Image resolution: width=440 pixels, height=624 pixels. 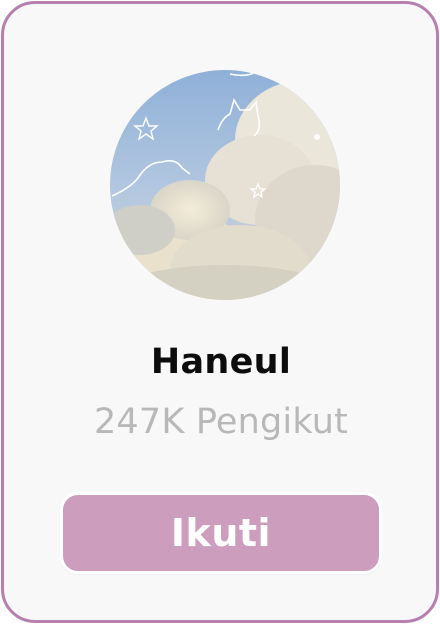 What do you see at coordinates (221, 422) in the screenshot?
I see `follower-count: 247K Pengikut` at bounding box center [221, 422].